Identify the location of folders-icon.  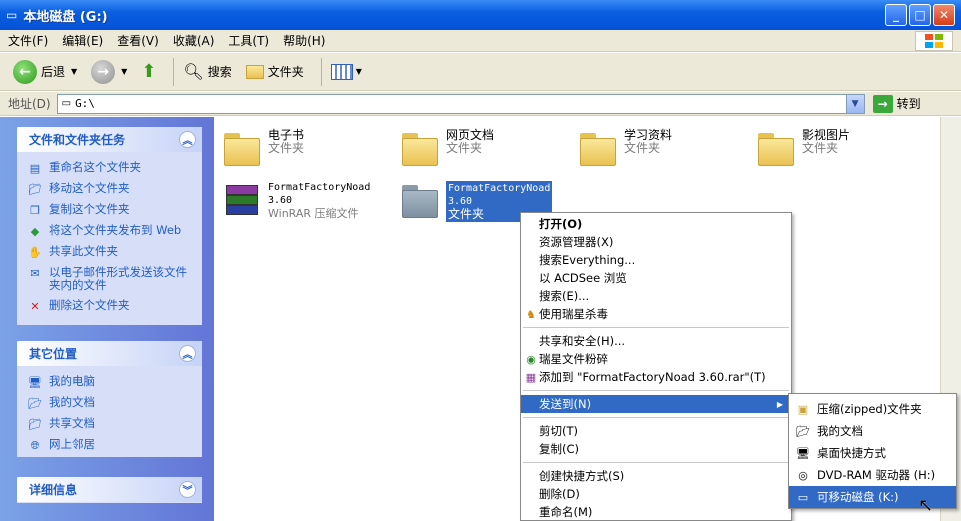
(254, 71).